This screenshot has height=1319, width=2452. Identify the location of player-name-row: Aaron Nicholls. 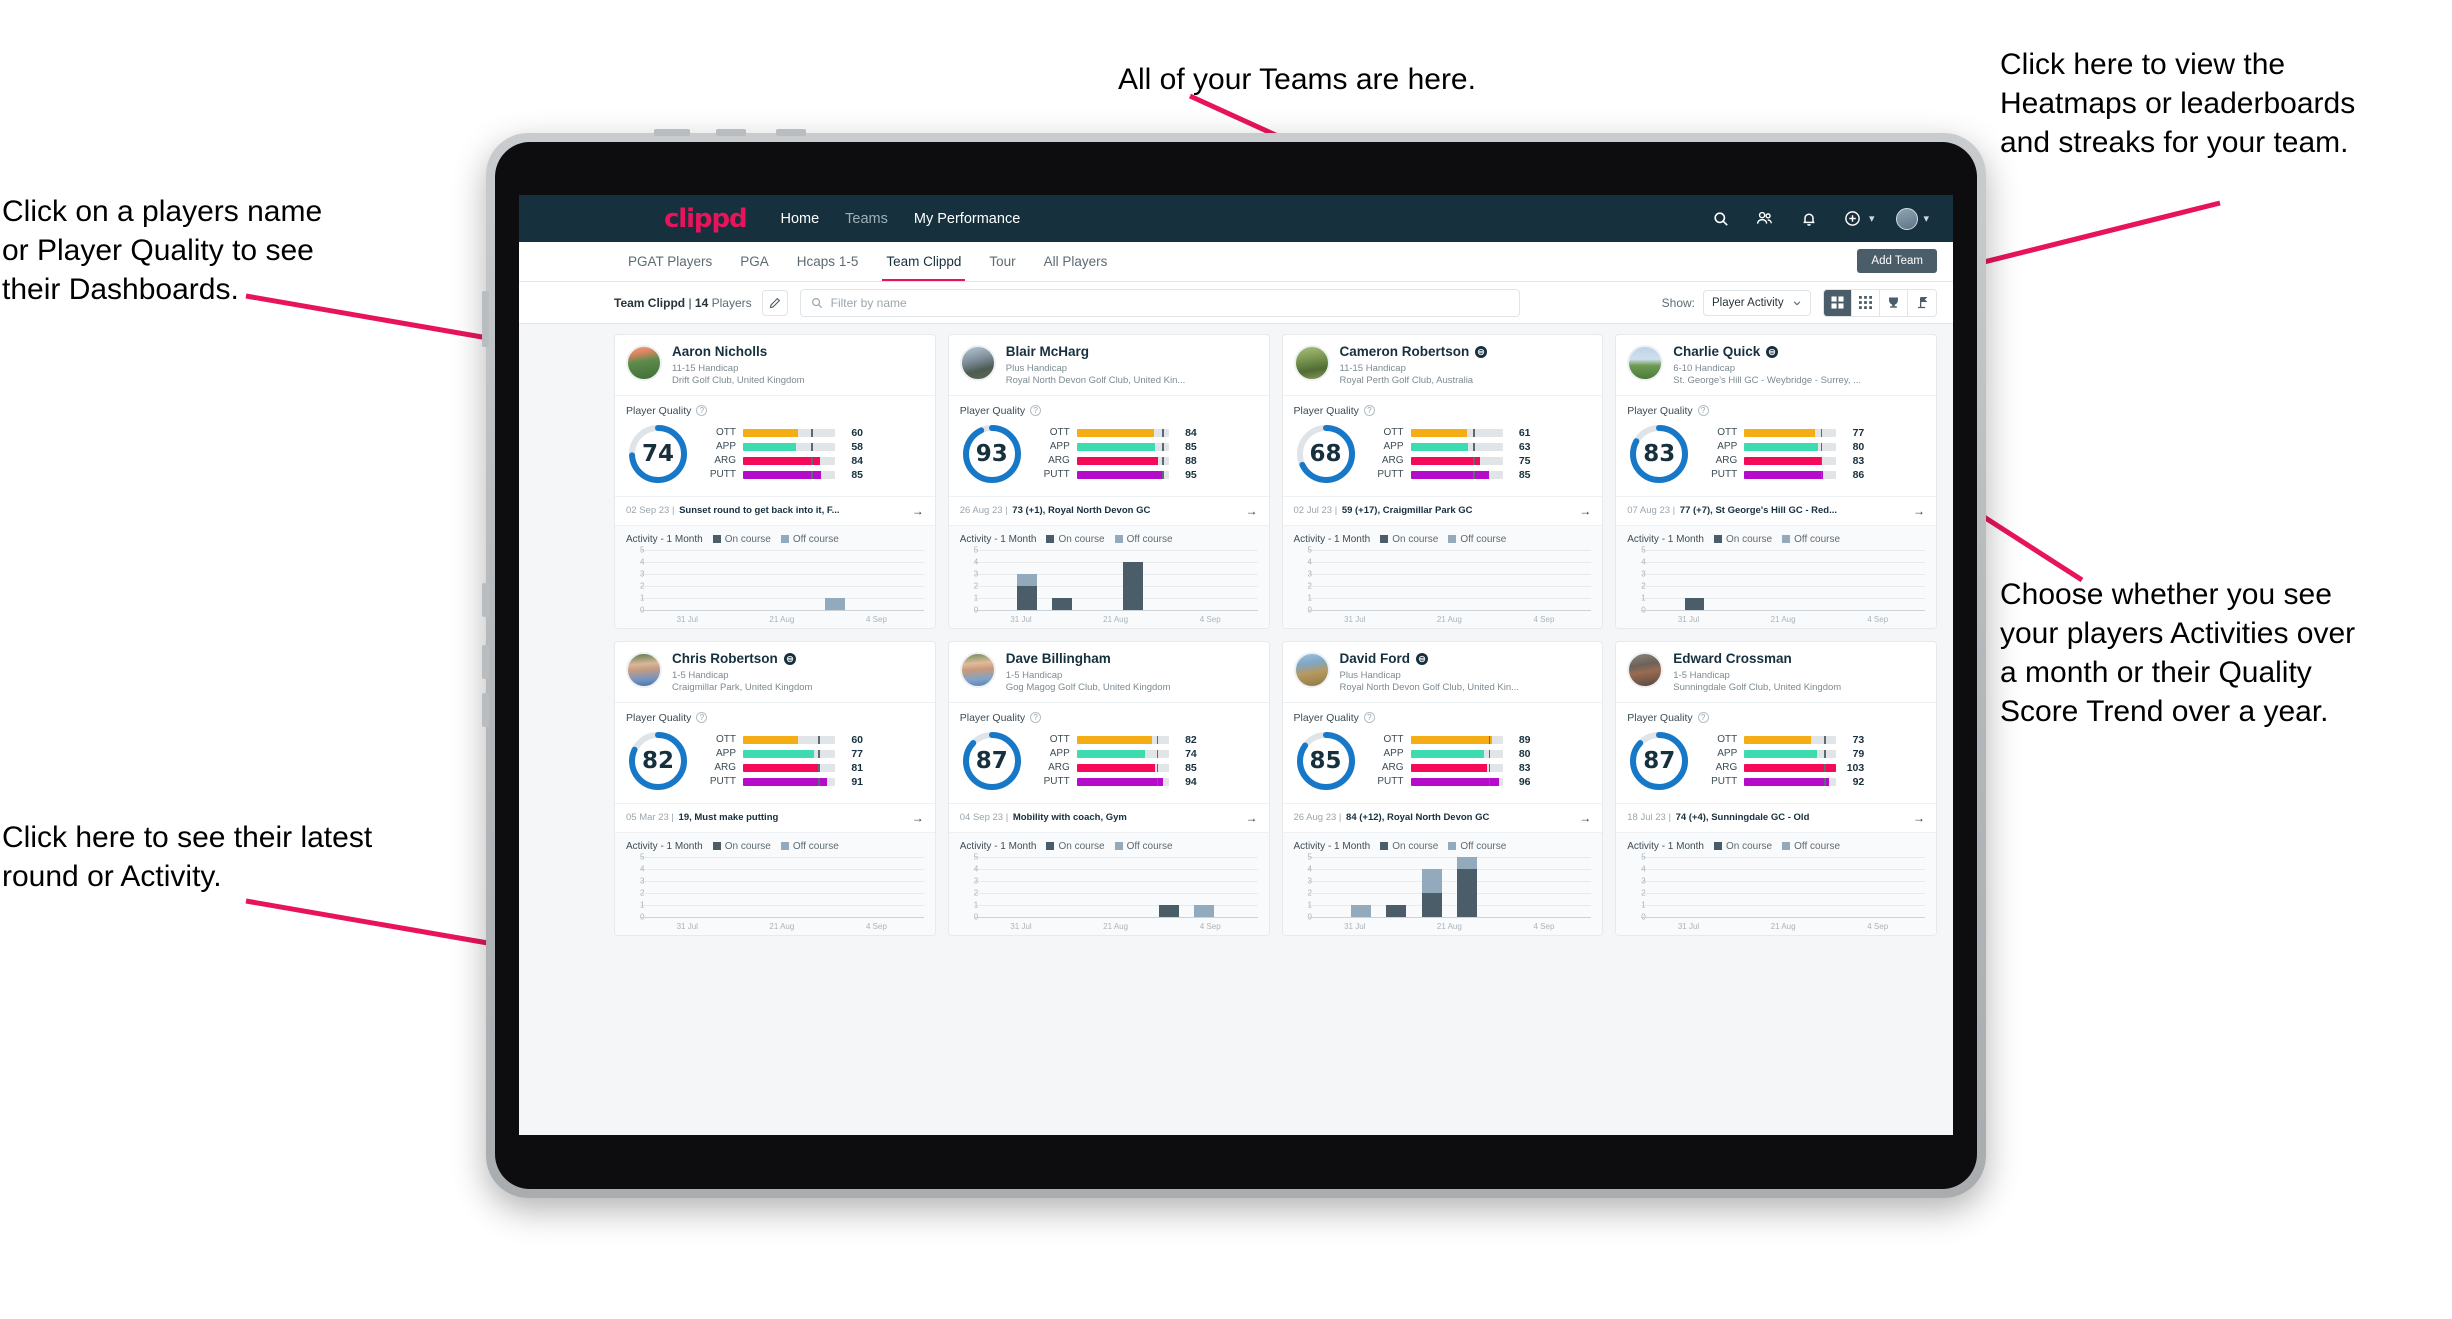
(798, 352).